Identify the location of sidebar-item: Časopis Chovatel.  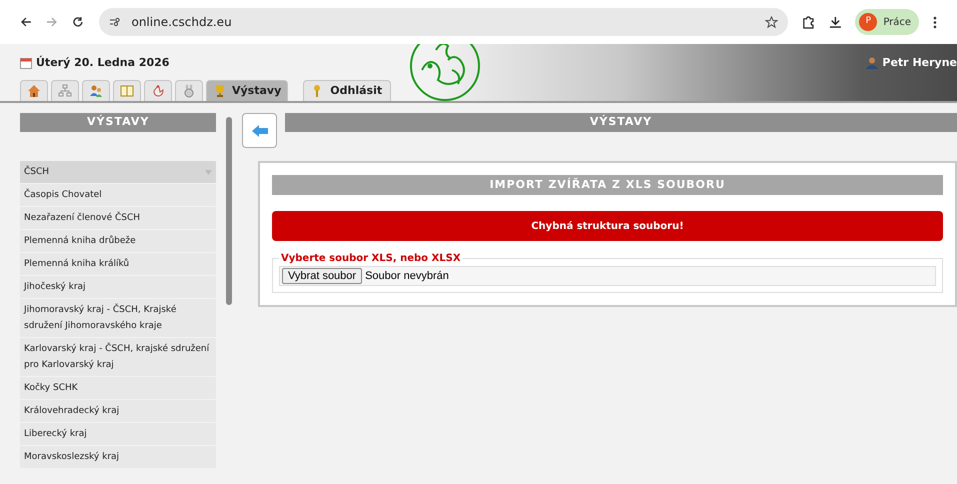
(118, 195).